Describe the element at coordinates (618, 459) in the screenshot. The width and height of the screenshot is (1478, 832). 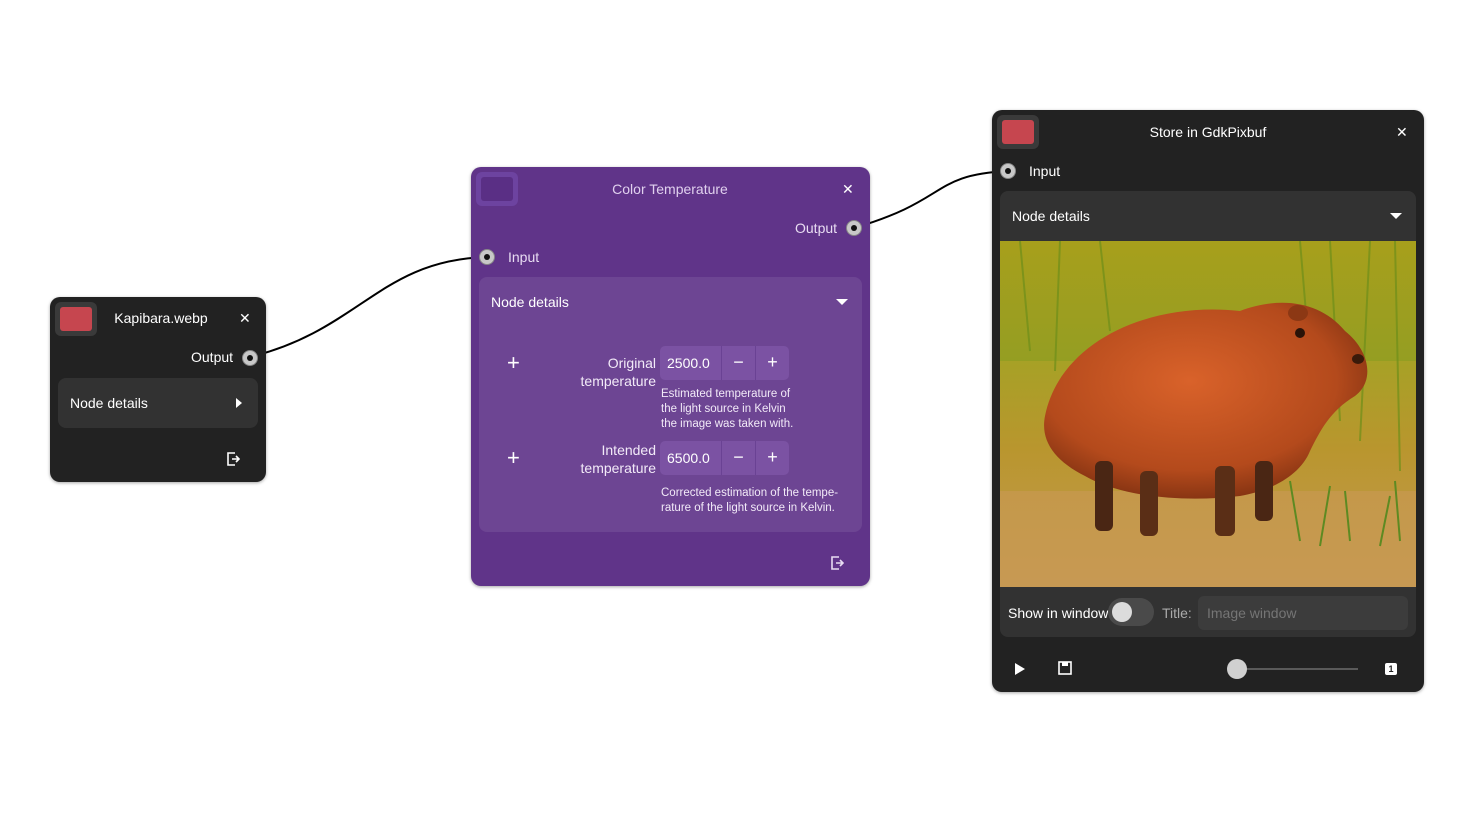
I see `intended-temperature-label: Intended temperature` at that location.